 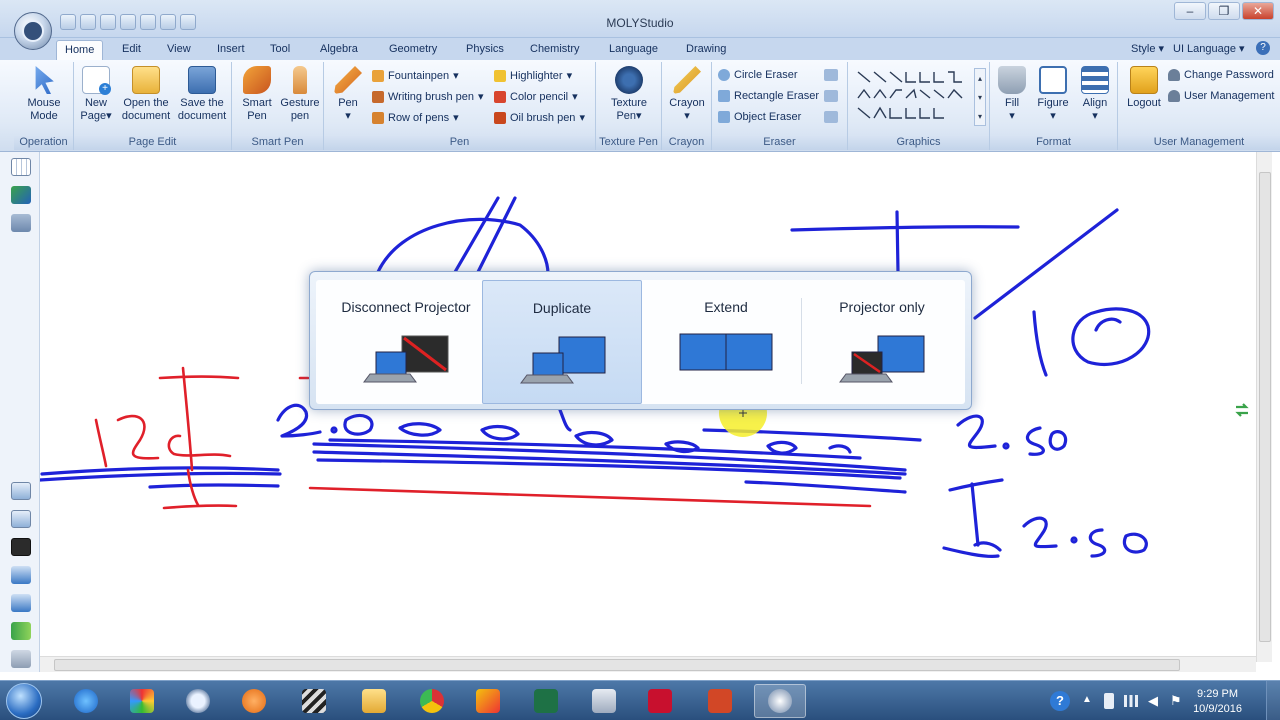 What do you see at coordinates (1224, 11) in the screenshot?
I see `maximize-button: ❐` at bounding box center [1224, 11].